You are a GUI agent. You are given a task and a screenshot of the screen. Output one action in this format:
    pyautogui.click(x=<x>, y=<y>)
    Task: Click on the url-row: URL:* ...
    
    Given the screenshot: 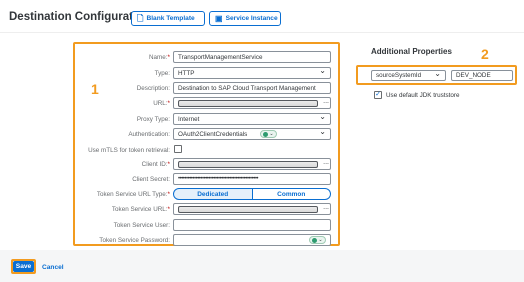 What is the action you would take?
    pyautogui.click(x=170, y=103)
    